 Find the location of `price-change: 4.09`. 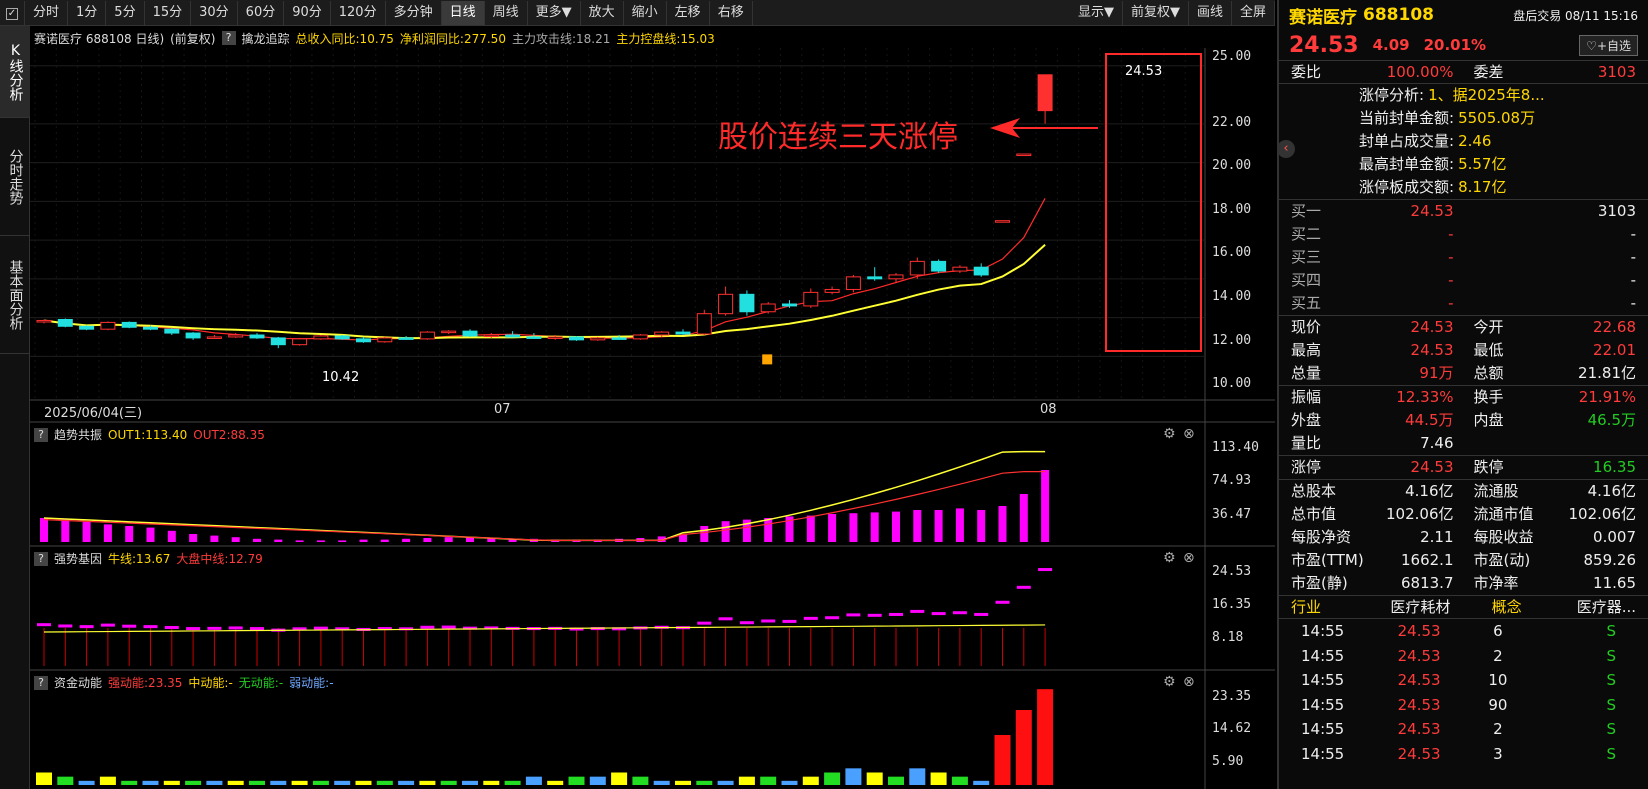

price-change: 4.09 is located at coordinates (1391, 45).